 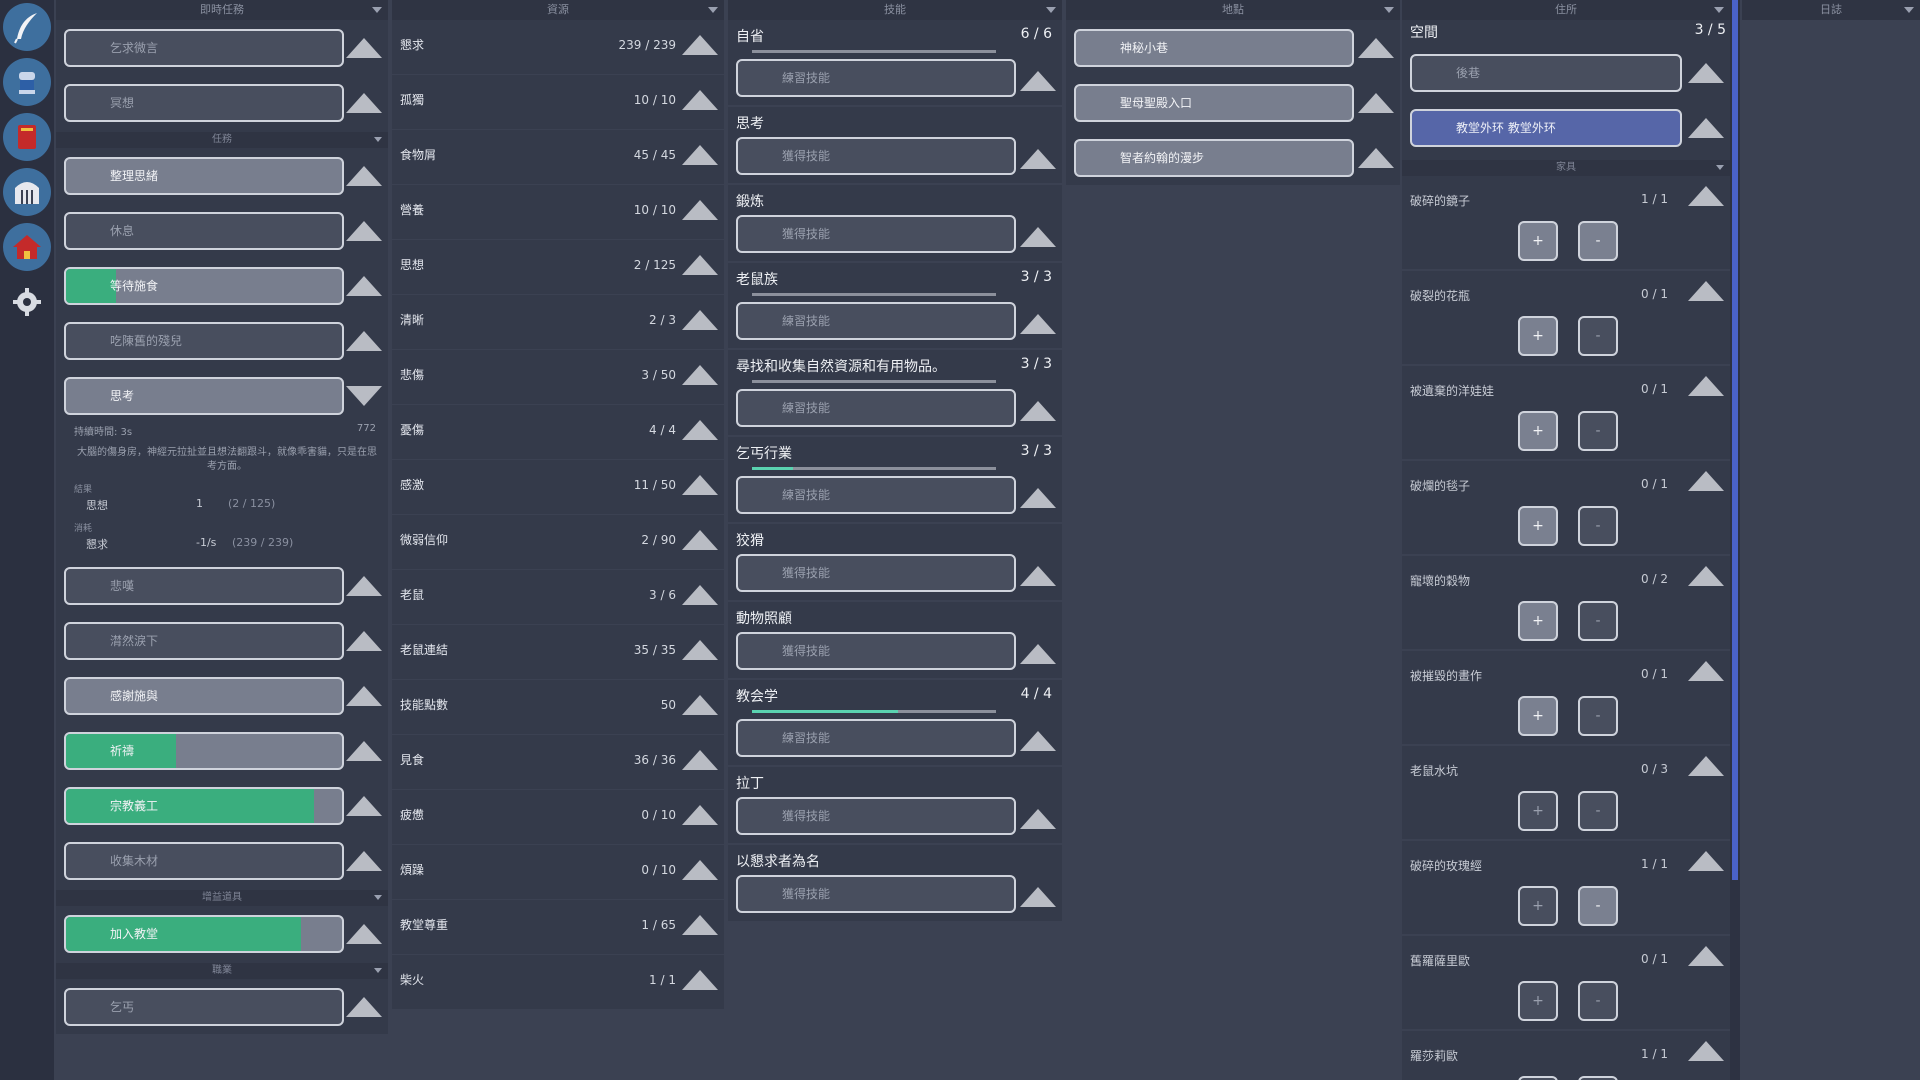 What do you see at coordinates (204, 231) in the screenshot?
I see `task-button: 休息` at bounding box center [204, 231].